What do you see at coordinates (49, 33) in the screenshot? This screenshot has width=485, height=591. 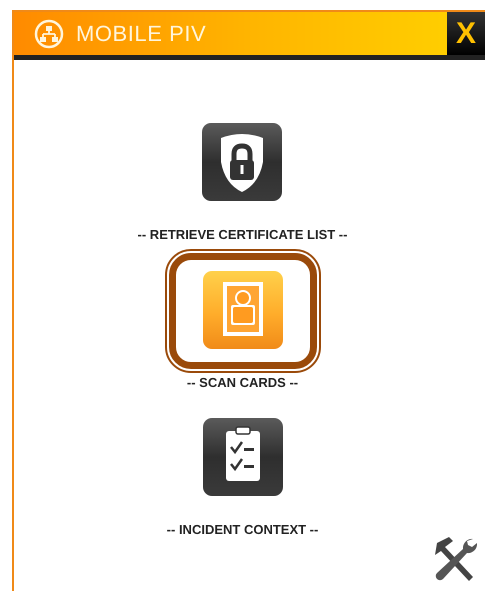 I see `network-icon` at bounding box center [49, 33].